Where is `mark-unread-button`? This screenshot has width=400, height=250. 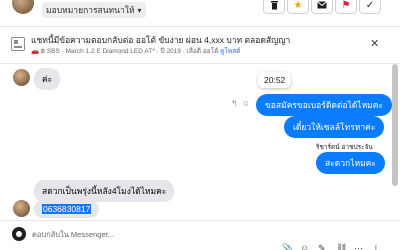
mark-unread-button is located at coordinates (322, 7).